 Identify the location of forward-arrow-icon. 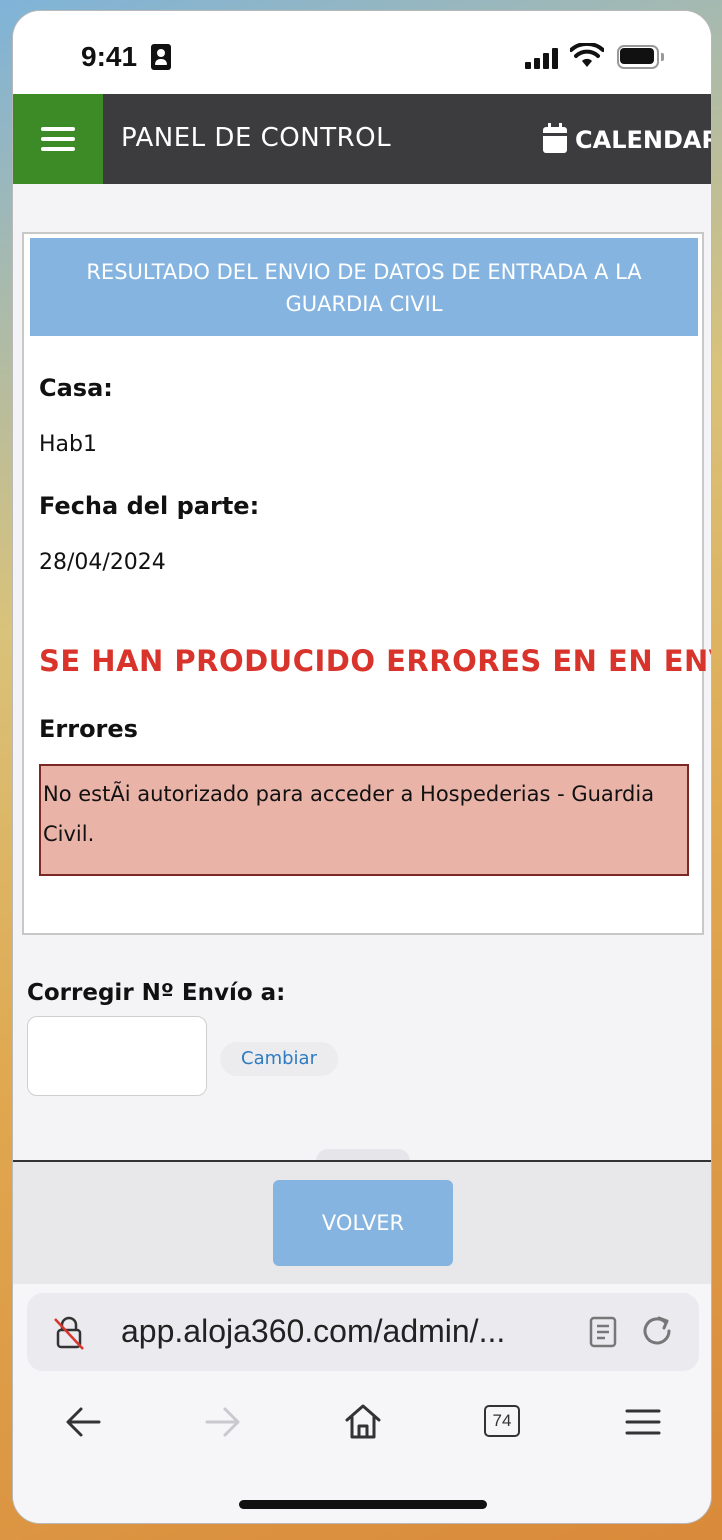
(223, 1422).